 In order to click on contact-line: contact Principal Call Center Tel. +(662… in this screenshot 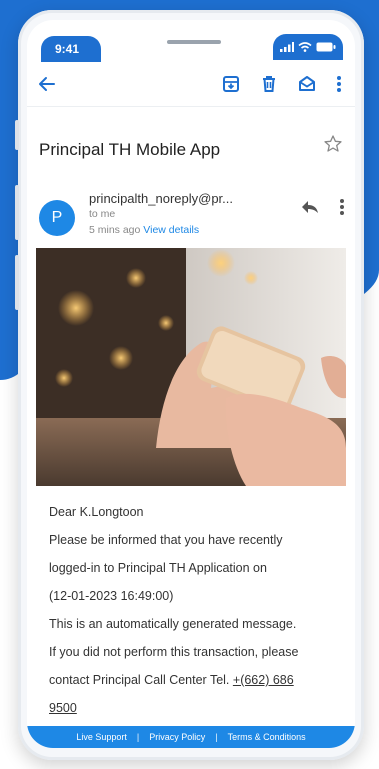, I will do `click(199, 680)`.